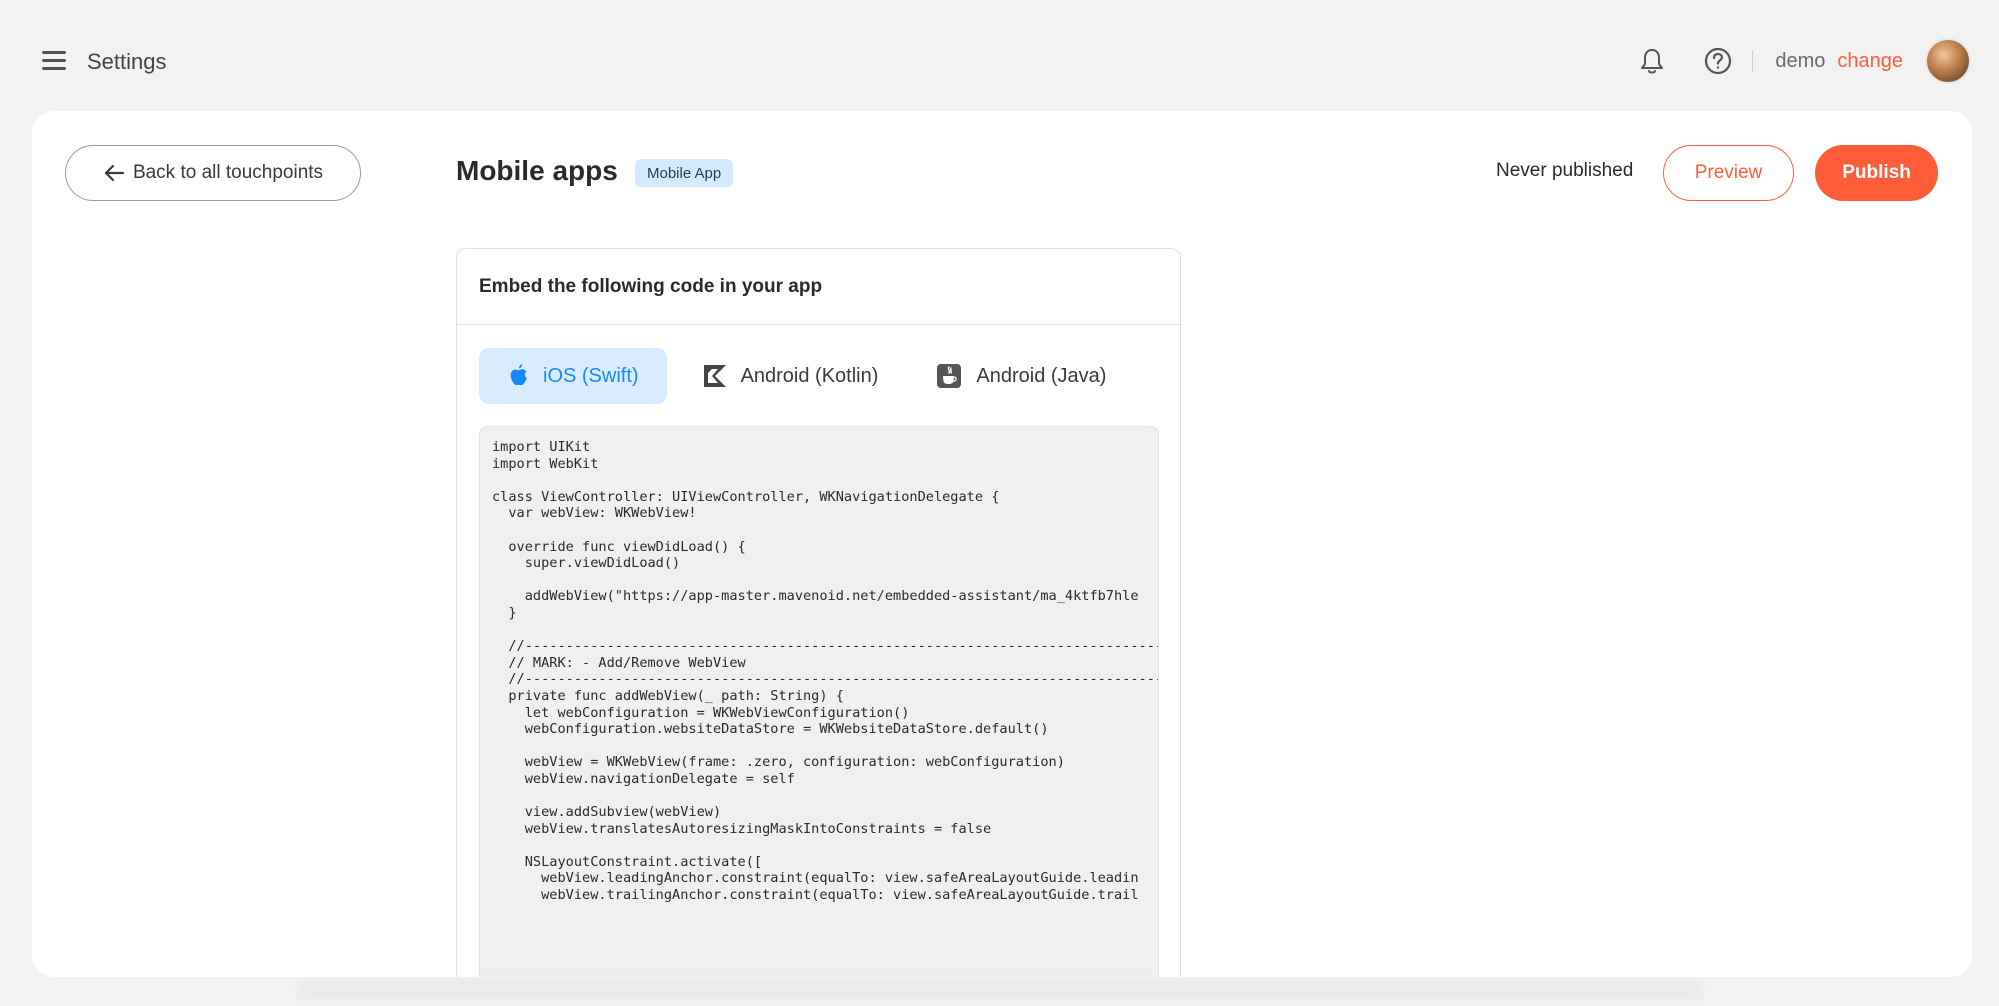 The width and height of the screenshot is (1999, 1006). I want to click on tab-ios-swift: iOS (Swift), so click(573, 376).